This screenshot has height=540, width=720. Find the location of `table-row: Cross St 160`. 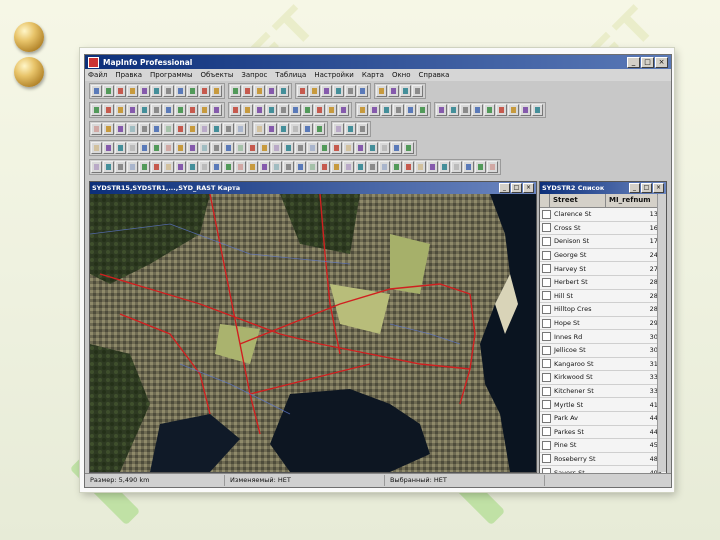

table-row: Cross St 160 is located at coordinates (603, 228).